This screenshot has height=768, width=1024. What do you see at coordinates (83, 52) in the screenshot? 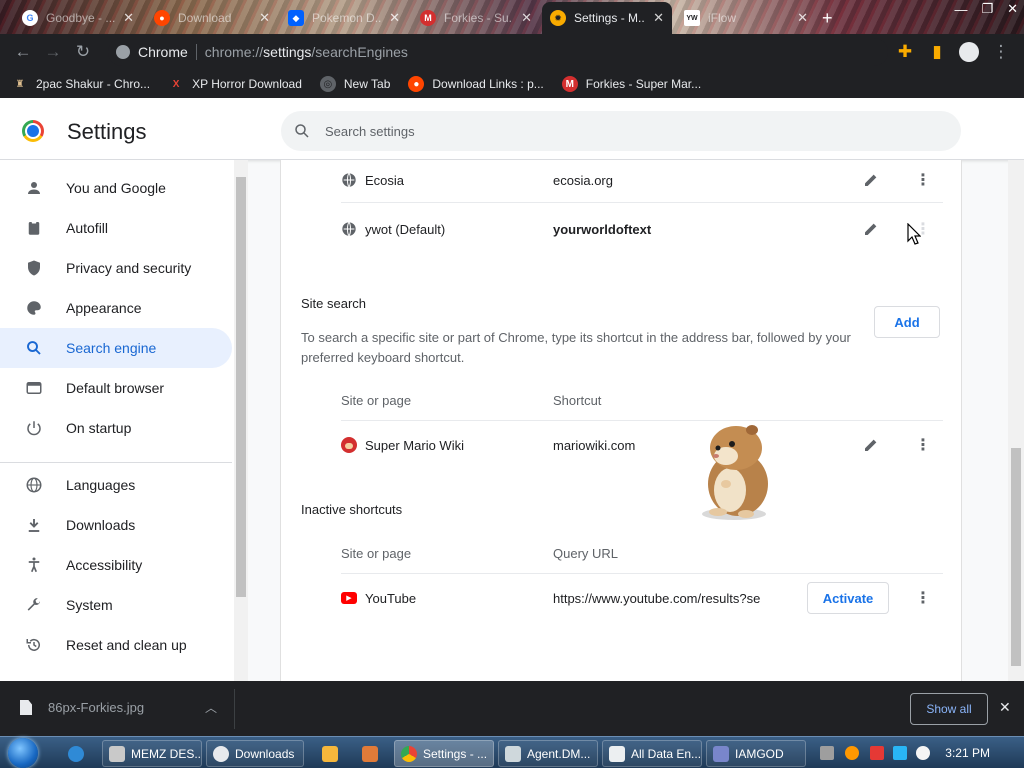
I see `reload-icon: ↻` at bounding box center [83, 52].